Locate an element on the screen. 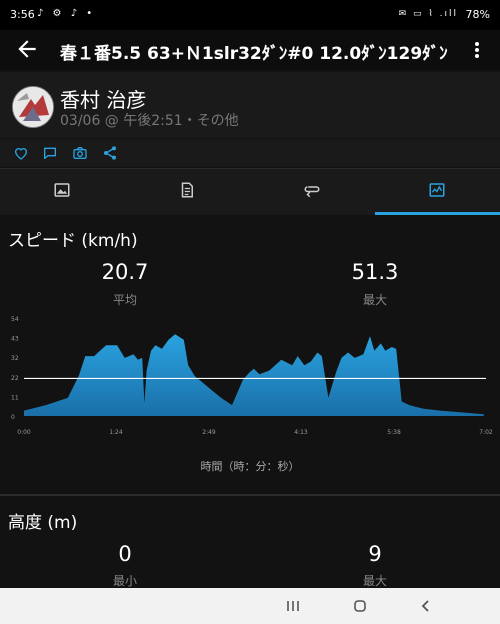 Image resolution: width=500 pixels, height=624 pixels. max-speed-label: 最大 is located at coordinates (374, 300).